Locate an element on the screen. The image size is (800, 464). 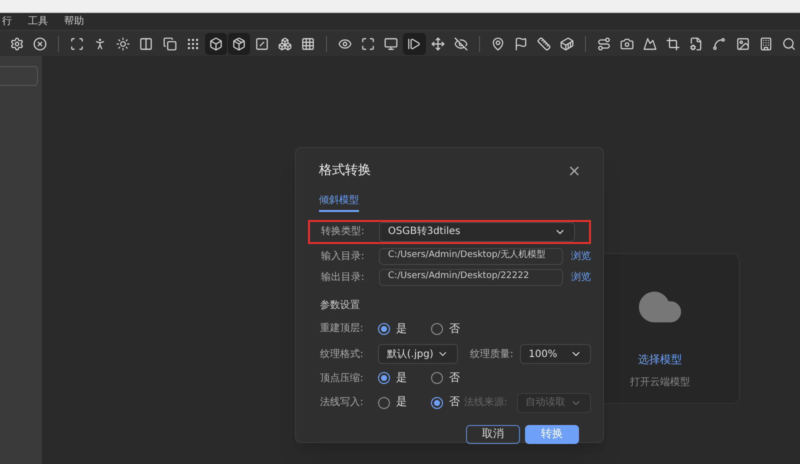
select-model-link: 选择模型 is located at coordinates (660, 360).